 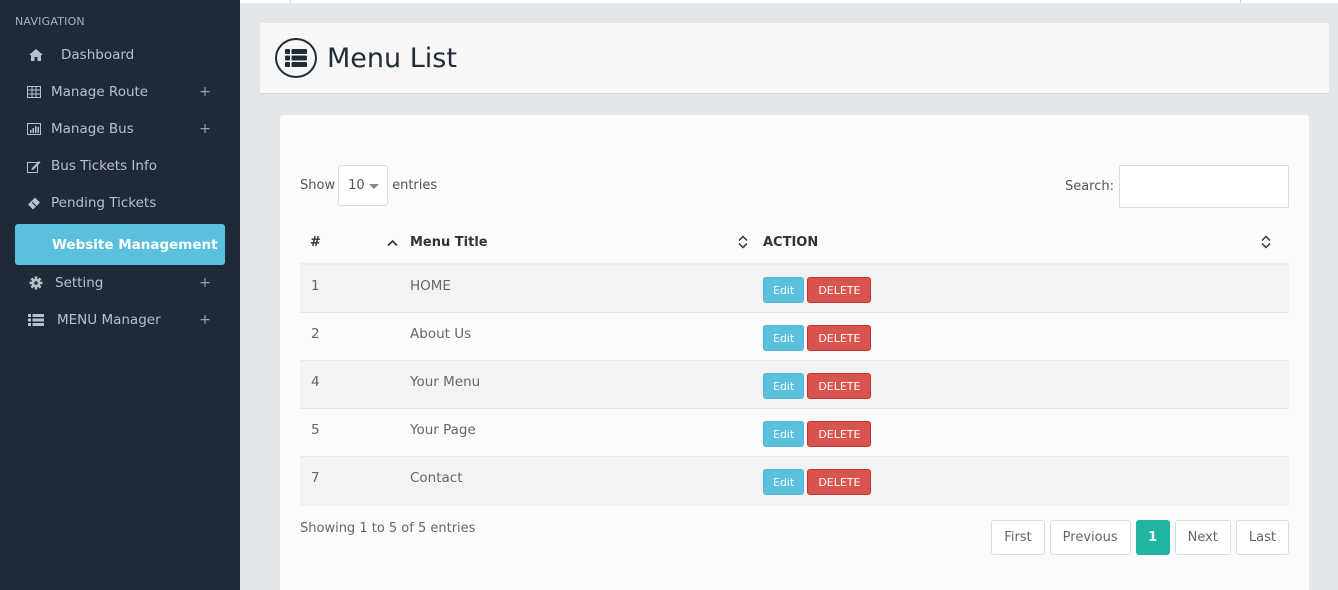 I want to click on previous-page-button: Previous, so click(x=1090, y=537).